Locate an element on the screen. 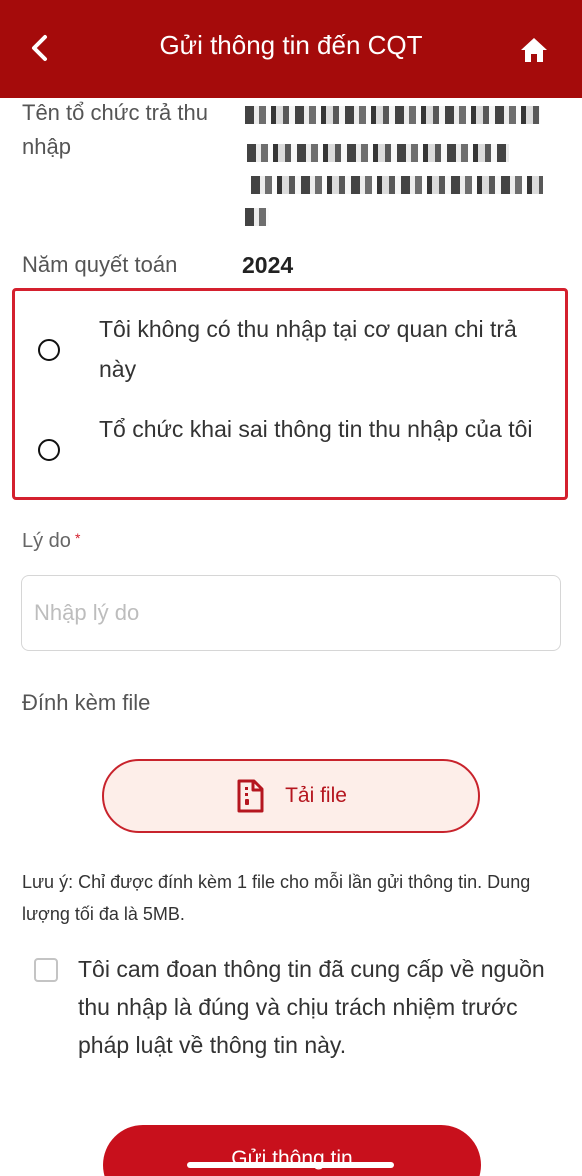  year-value: 2024 is located at coordinates (268, 265).